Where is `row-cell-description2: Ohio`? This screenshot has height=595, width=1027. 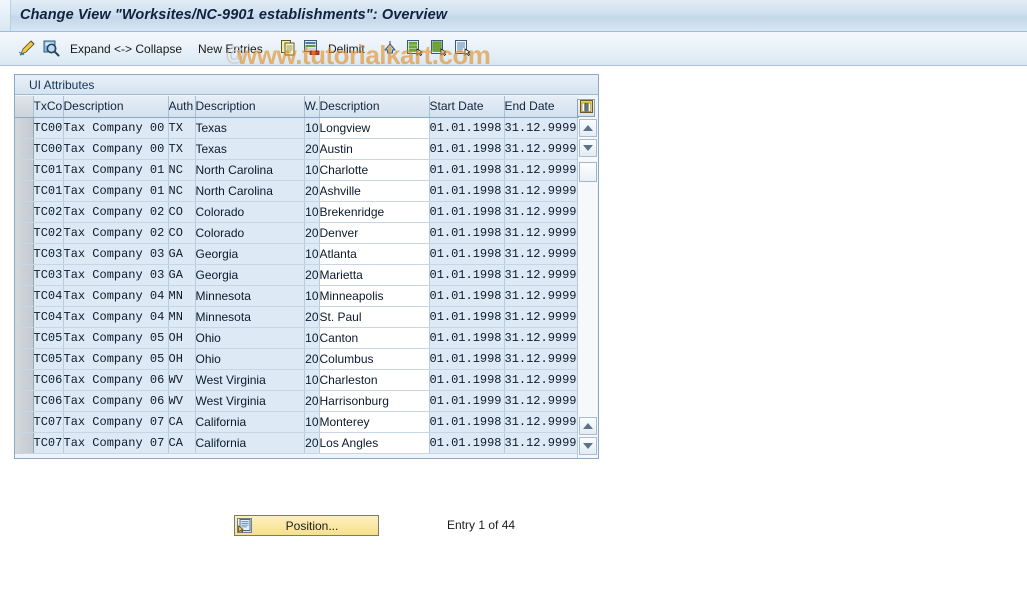 row-cell-description2: Ohio is located at coordinates (250, 359).